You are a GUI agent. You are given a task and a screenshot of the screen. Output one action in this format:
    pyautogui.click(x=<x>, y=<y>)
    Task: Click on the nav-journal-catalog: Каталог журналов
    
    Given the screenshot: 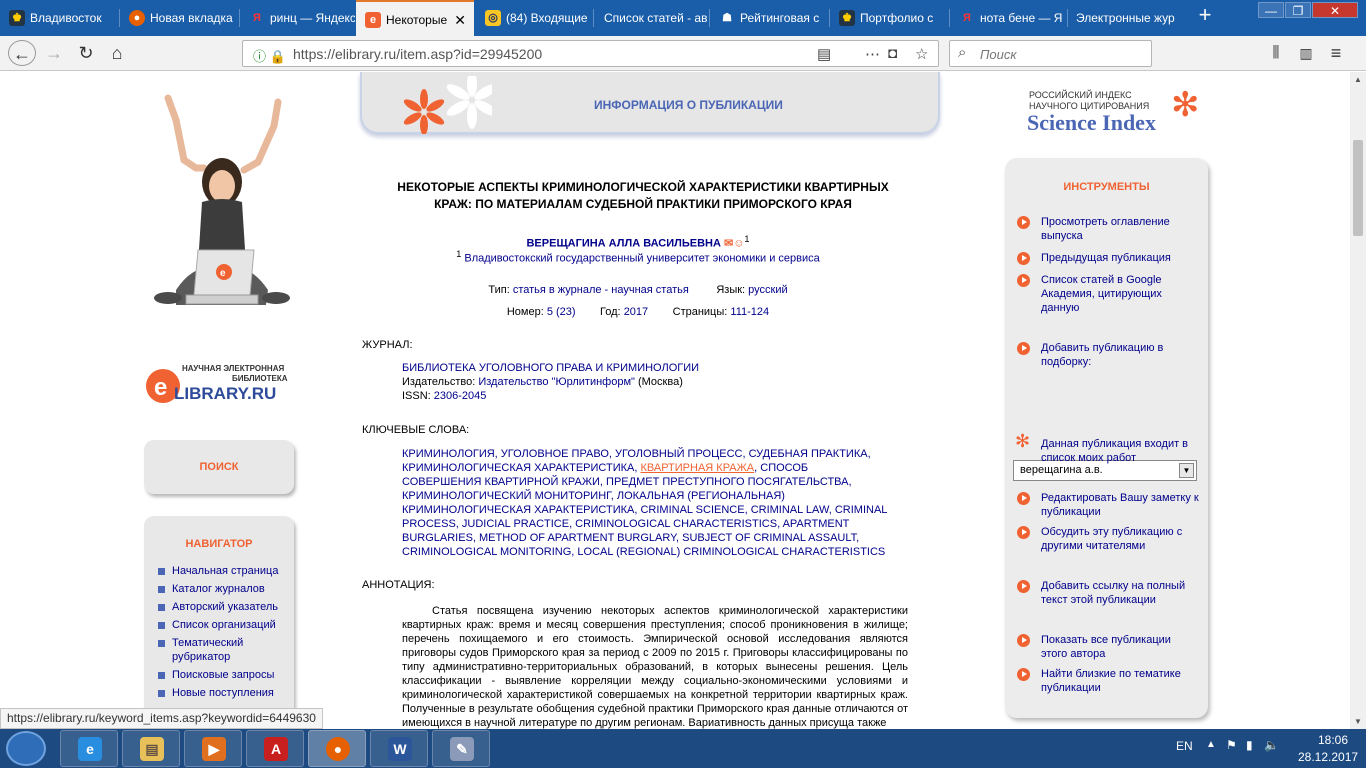 What is the action you would take?
    pyautogui.click(x=218, y=589)
    